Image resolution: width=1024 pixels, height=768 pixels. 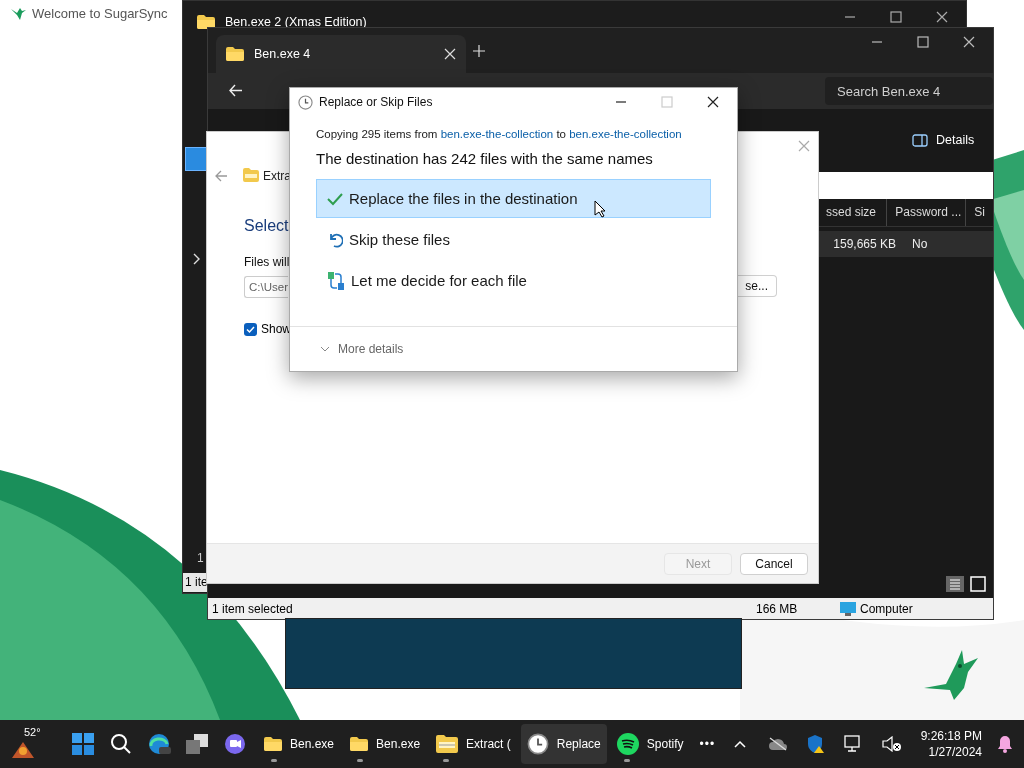 I want to click on tab-title: Ben.exe 2 (Xmas Edition), so click(x=296, y=22).